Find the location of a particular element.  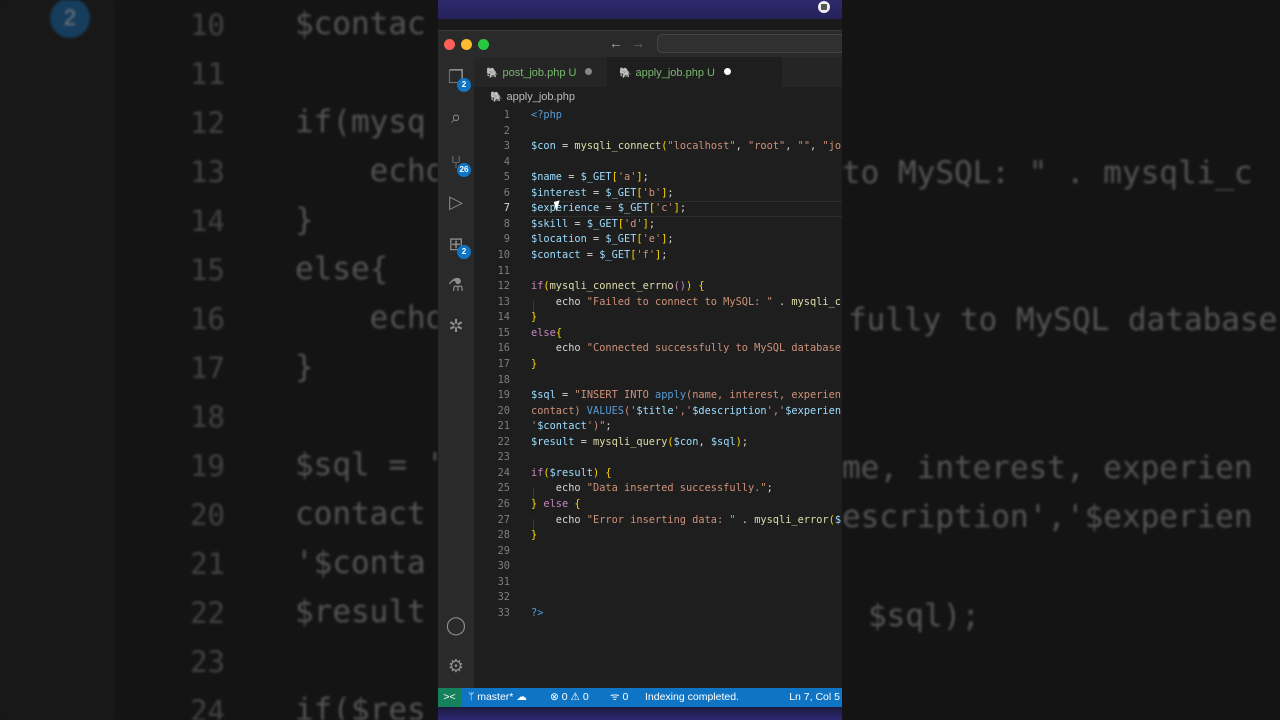

maximize-window-button is located at coordinates (483, 44).